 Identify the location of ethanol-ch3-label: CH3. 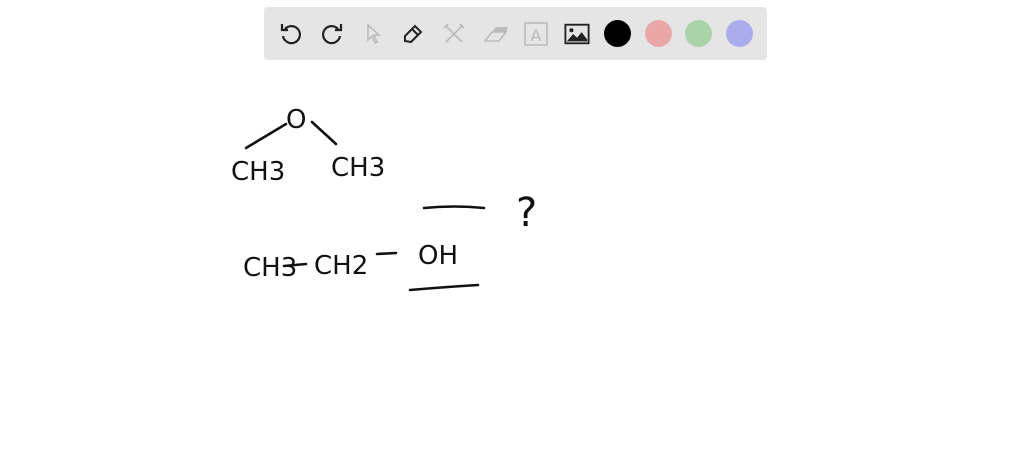
(270, 268).